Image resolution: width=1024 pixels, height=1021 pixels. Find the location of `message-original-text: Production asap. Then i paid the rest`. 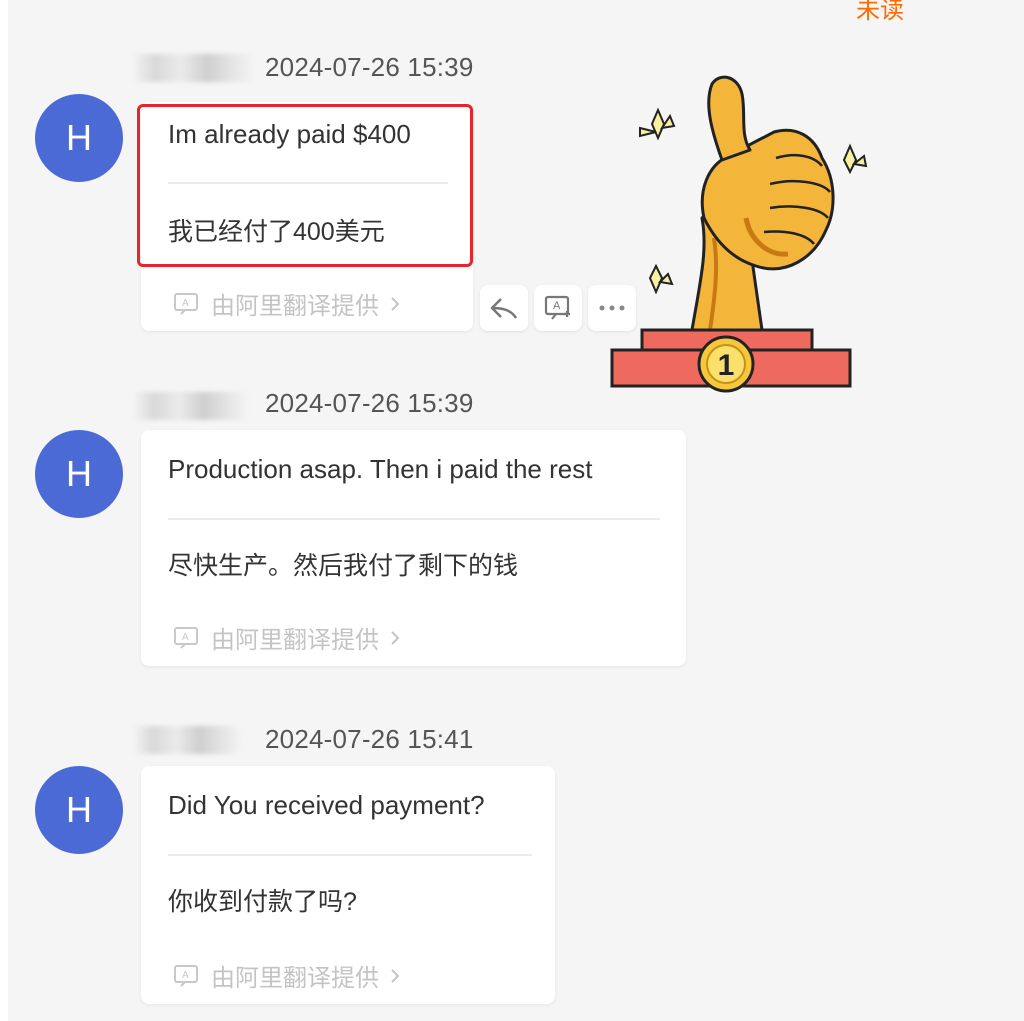

message-original-text: Production asap. Then i paid the rest is located at coordinates (380, 469).